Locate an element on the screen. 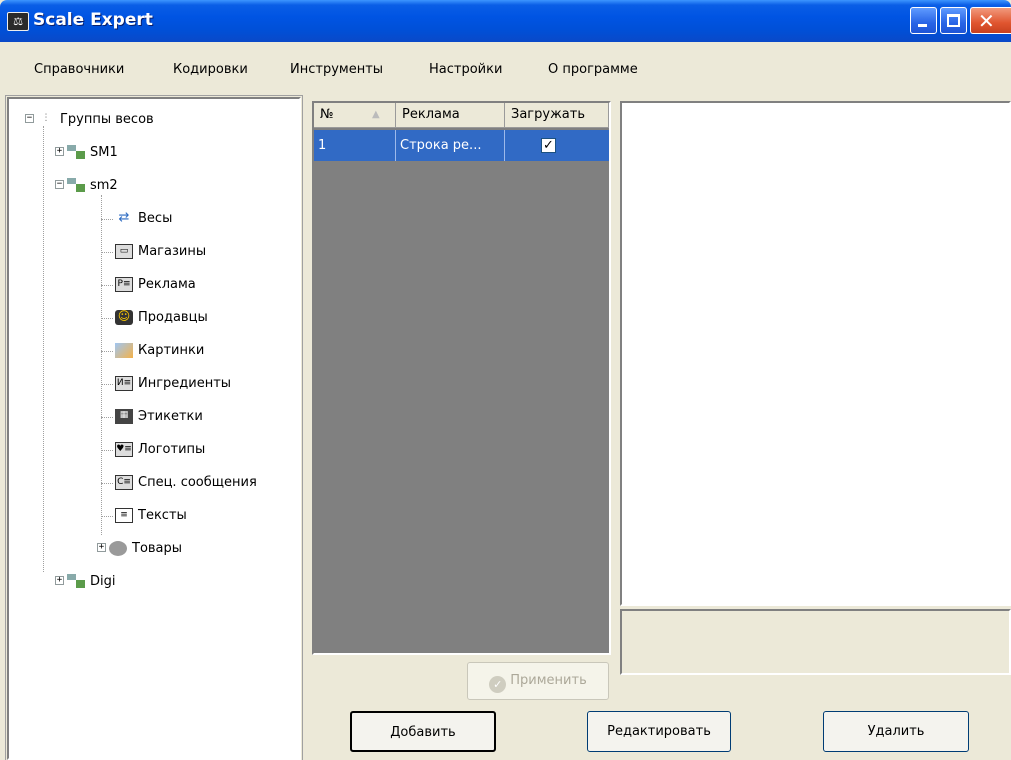  tree-item-ads: P≡ Реклама is located at coordinates (155, 284).